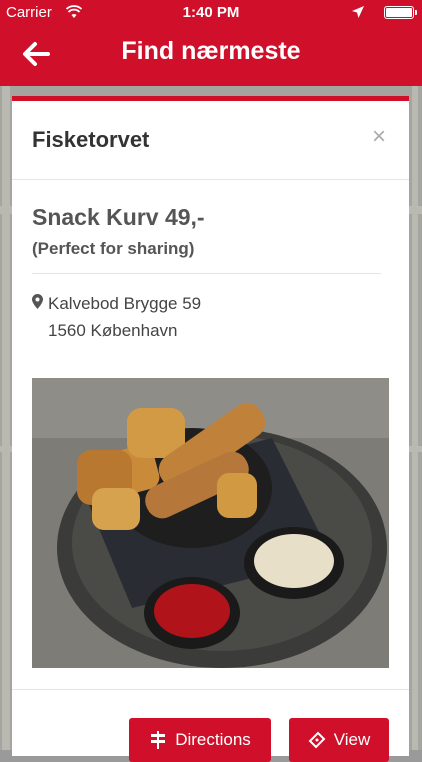 The image size is (422, 762). I want to click on modal-footer: Directions View, so click(210, 725).